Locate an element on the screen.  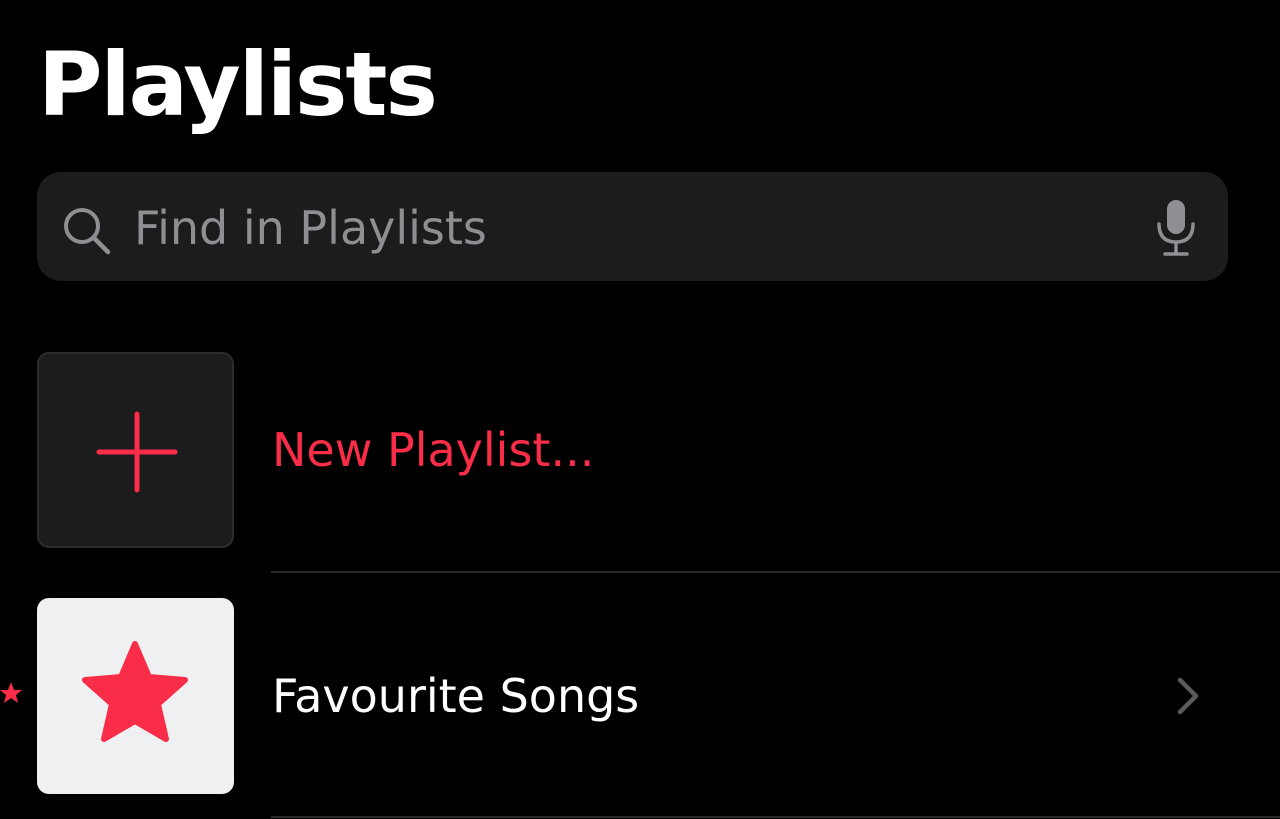
search-icon is located at coordinates (86, 230).